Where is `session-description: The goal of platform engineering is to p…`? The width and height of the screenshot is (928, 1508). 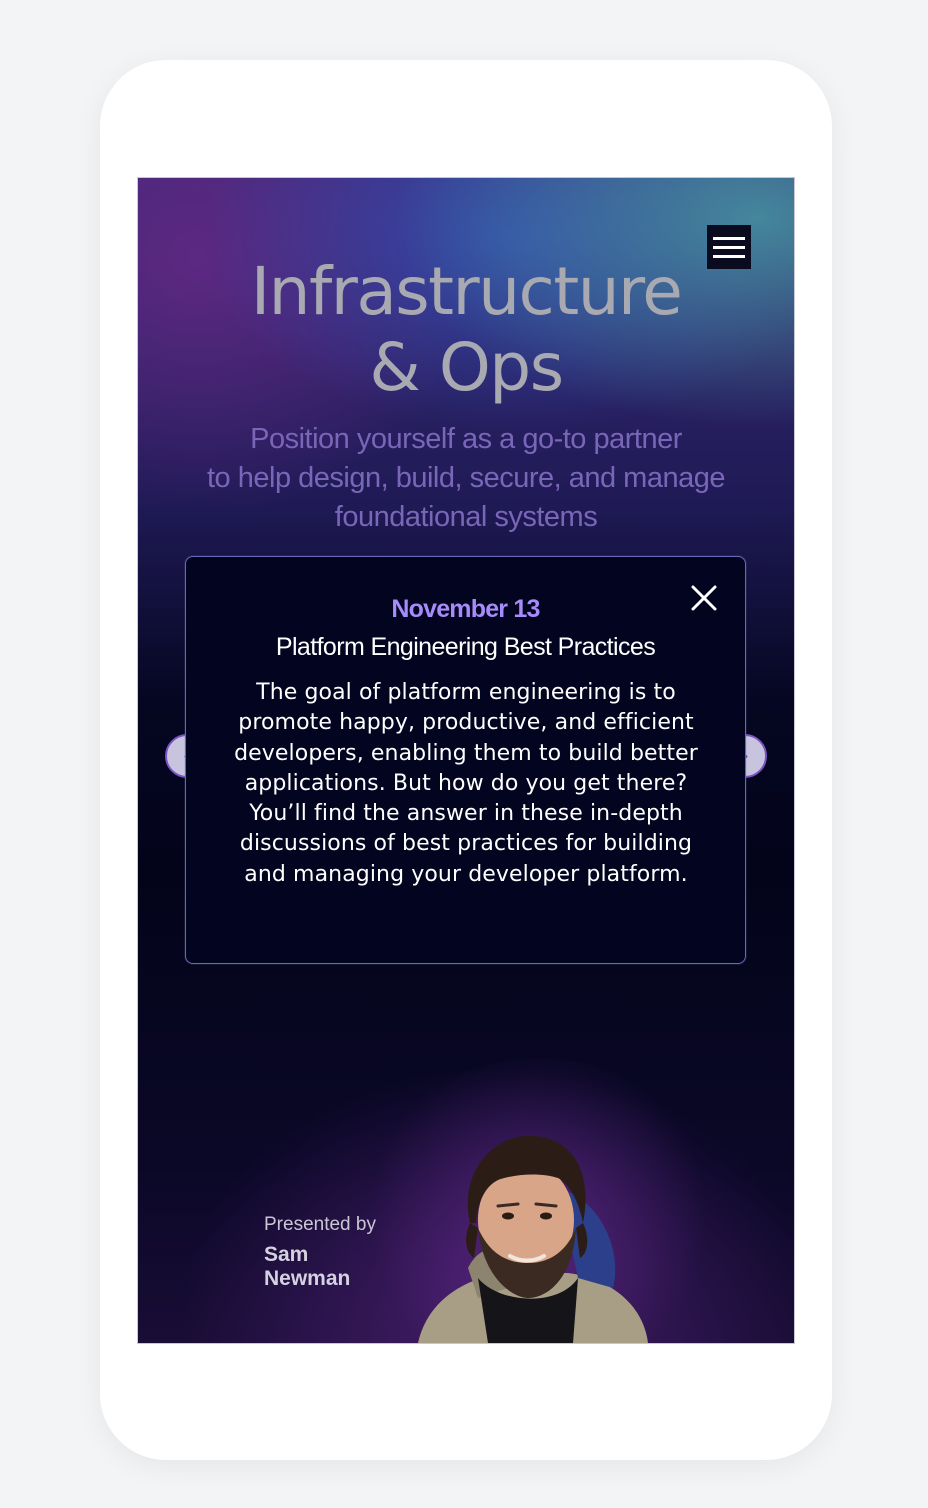 session-description: The goal of platform engineering is to p… is located at coordinates (466, 783).